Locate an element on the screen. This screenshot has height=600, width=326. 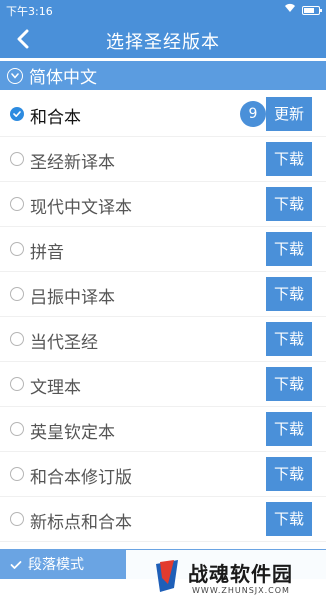
page-title: 选择圣经版本 is located at coordinates (163, 42).